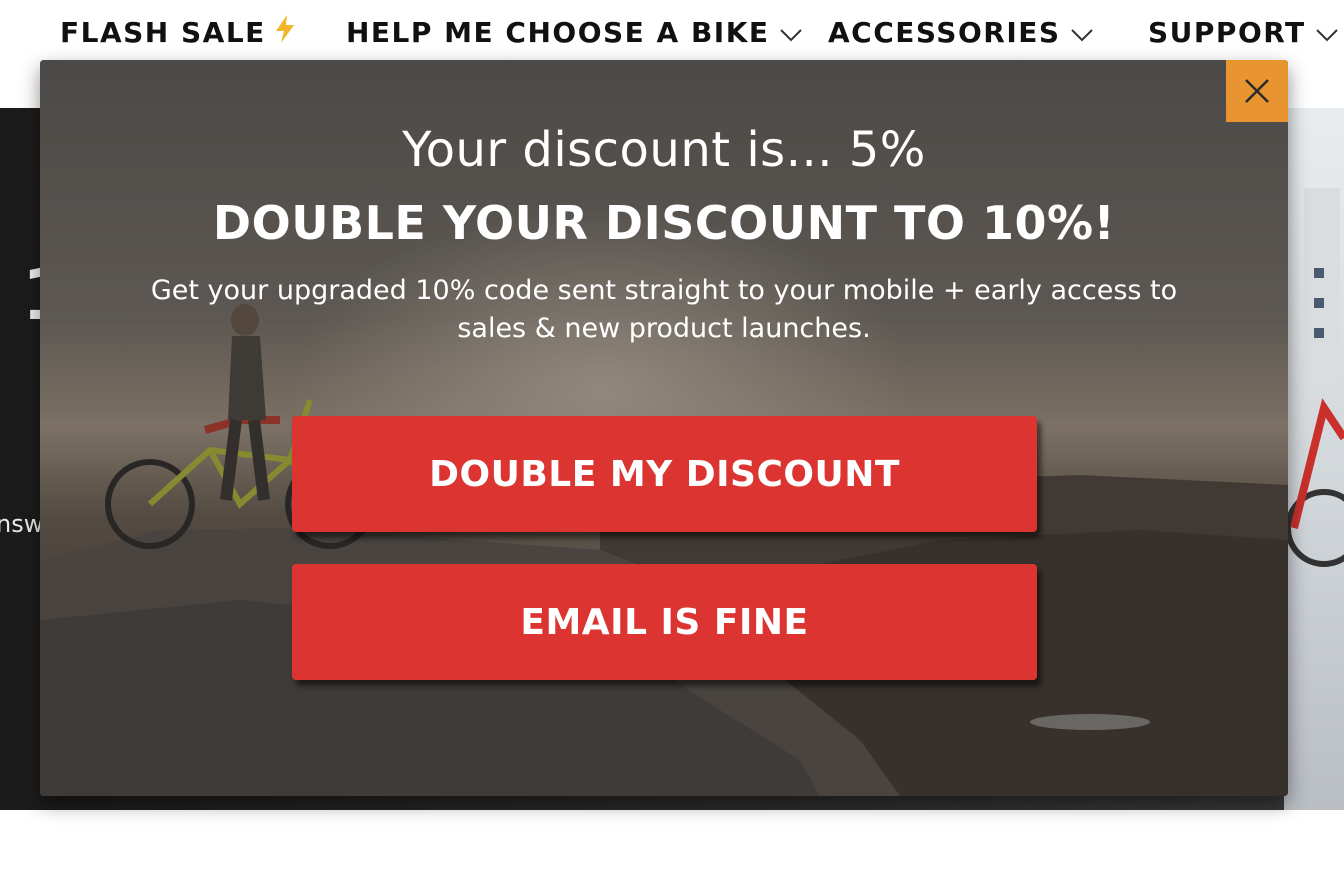  What do you see at coordinates (664, 150) in the screenshot?
I see `discount-subheadline: Your discount is... 5%` at bounding box center [664, 150].